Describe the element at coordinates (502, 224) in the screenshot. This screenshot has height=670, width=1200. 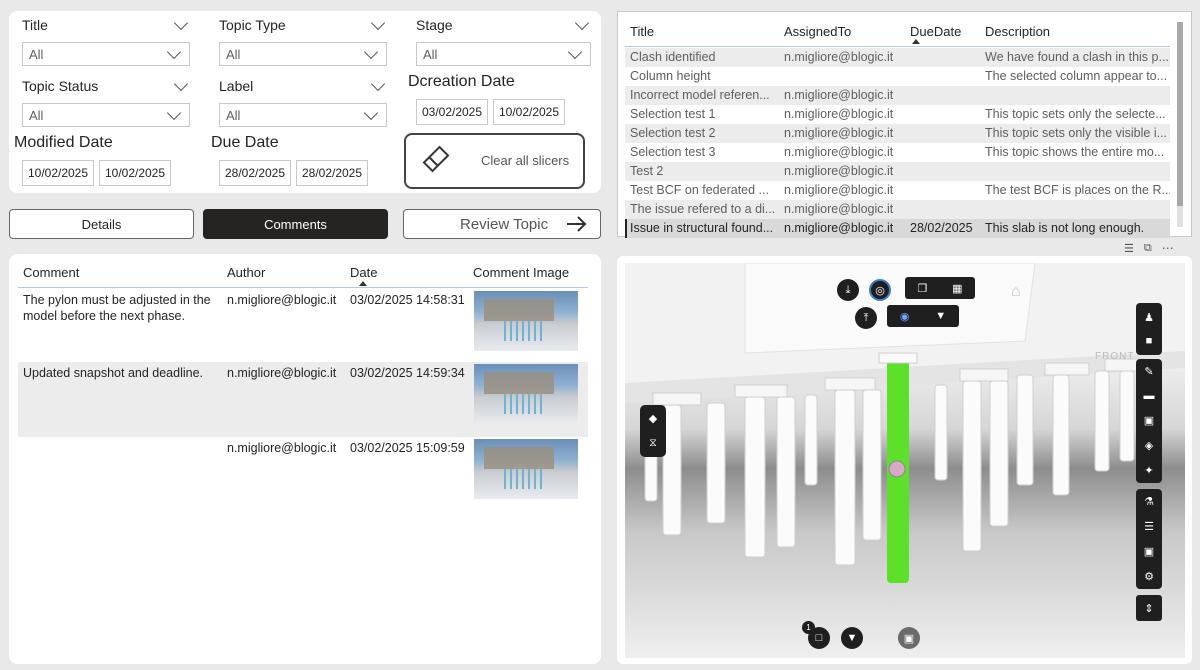
I see `review-topic-button: Review Topic` at that location.